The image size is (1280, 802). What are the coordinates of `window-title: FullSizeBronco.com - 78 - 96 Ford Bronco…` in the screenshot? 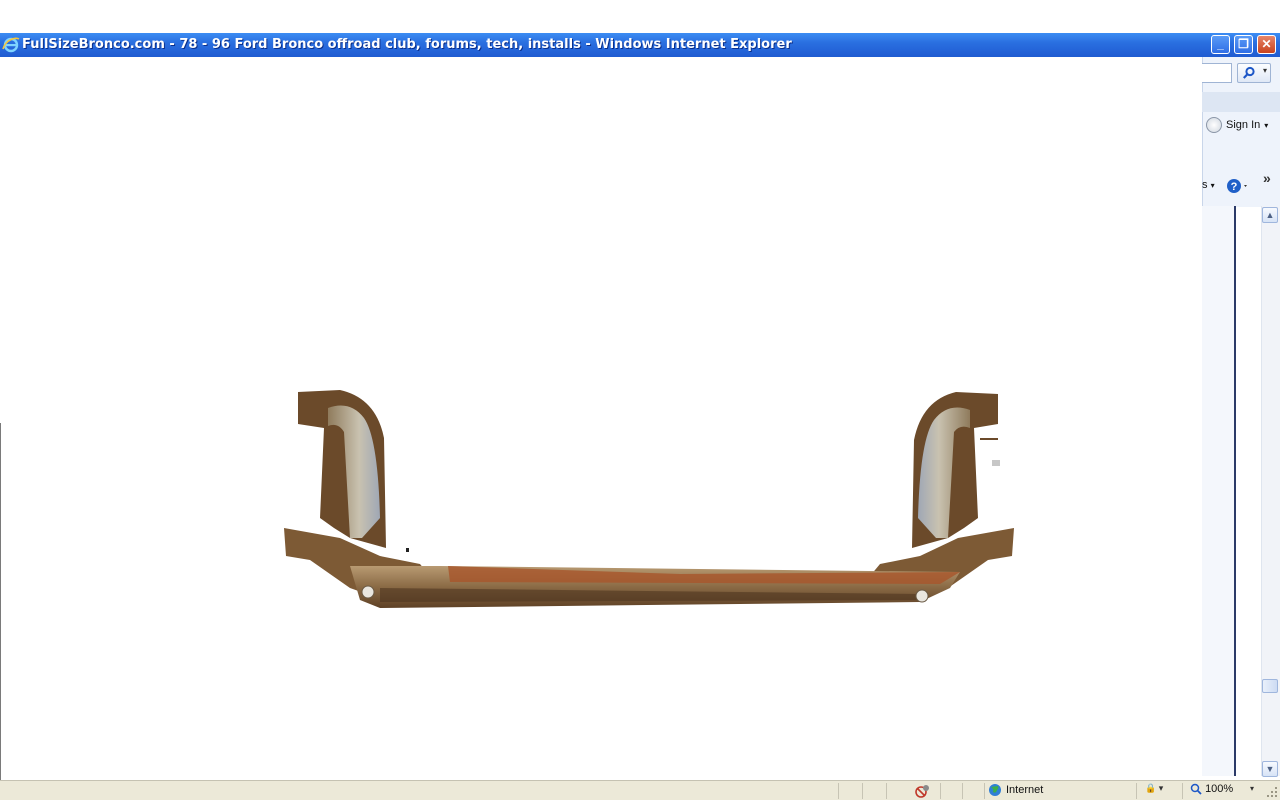 It's located at (407, 44).